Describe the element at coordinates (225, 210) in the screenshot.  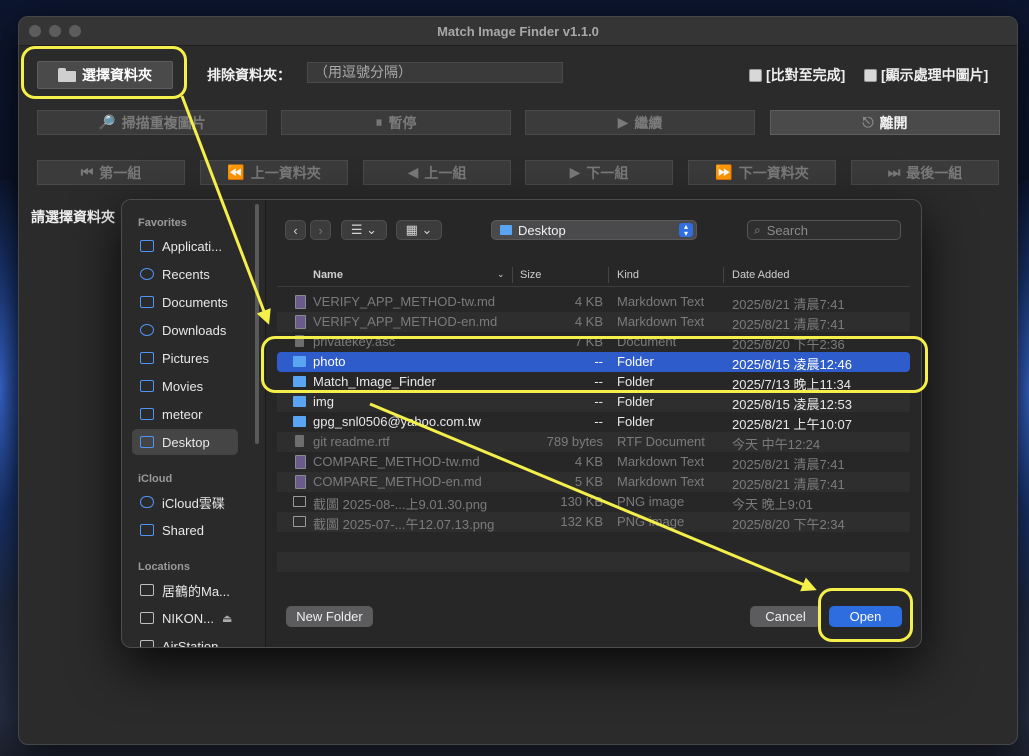
I see `arrow-to-photo-row` at that location.